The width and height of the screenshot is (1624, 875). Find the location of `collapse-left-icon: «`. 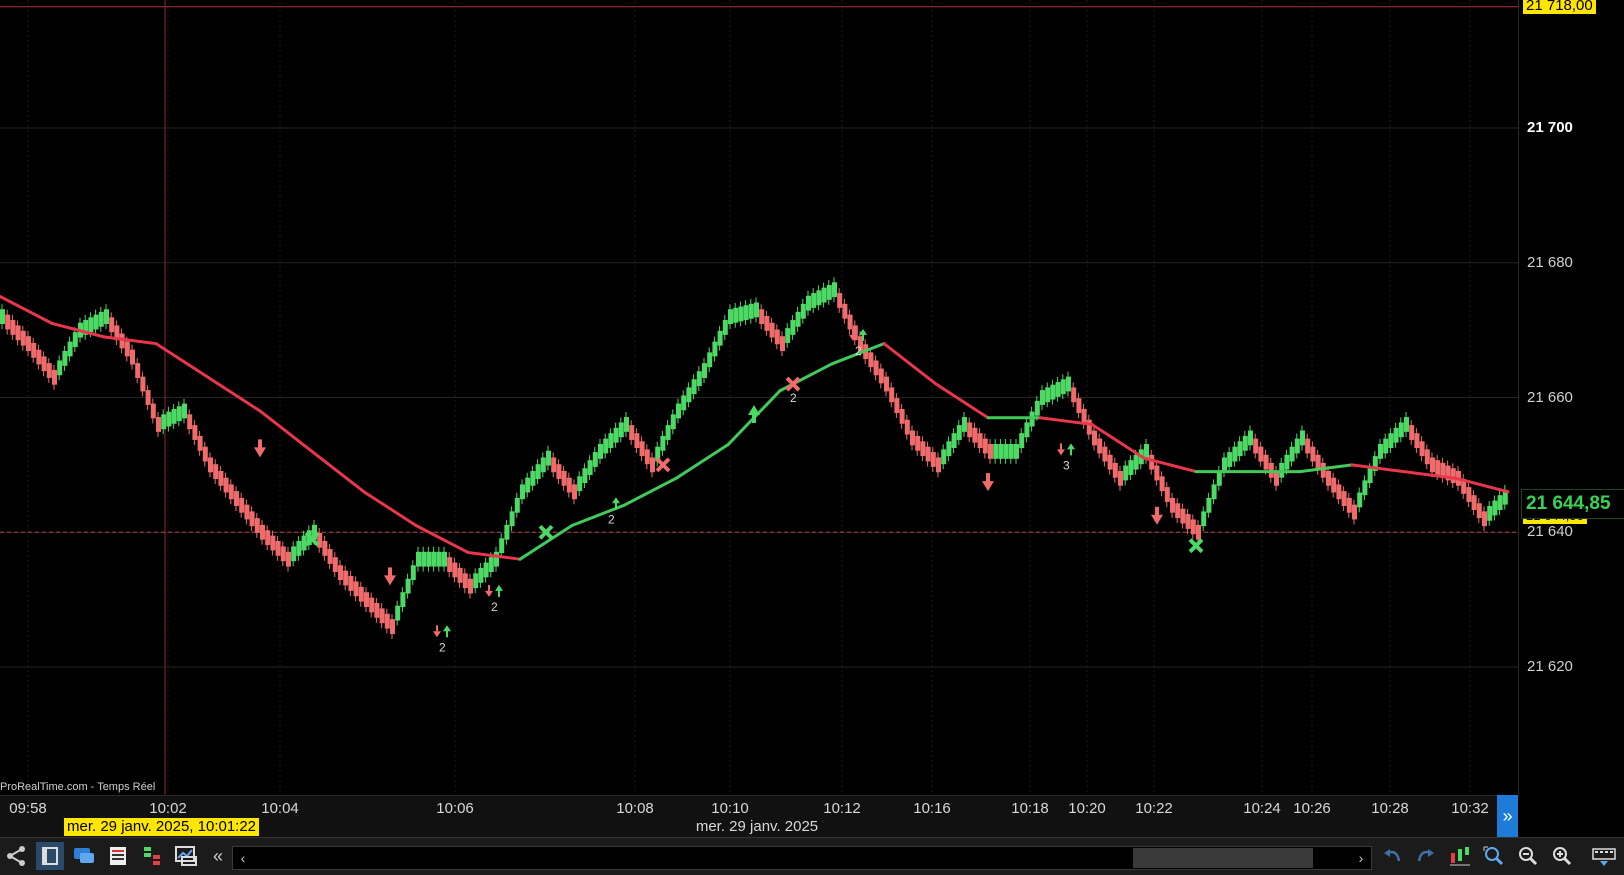

collapse-left-icon: « is located at coordinates (218, 856).